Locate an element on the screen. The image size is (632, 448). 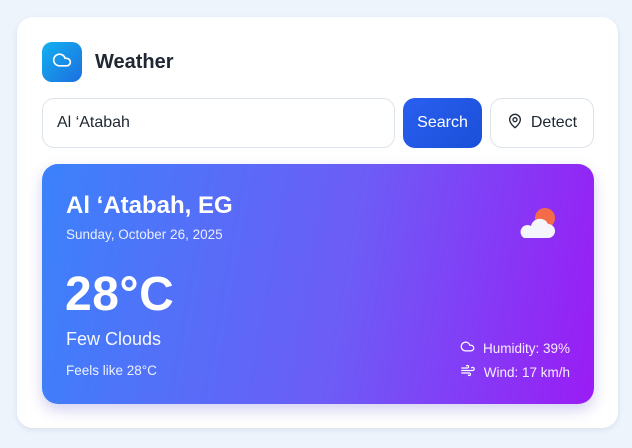
detect-button-label: Detect is located at coordinates (554, 122).